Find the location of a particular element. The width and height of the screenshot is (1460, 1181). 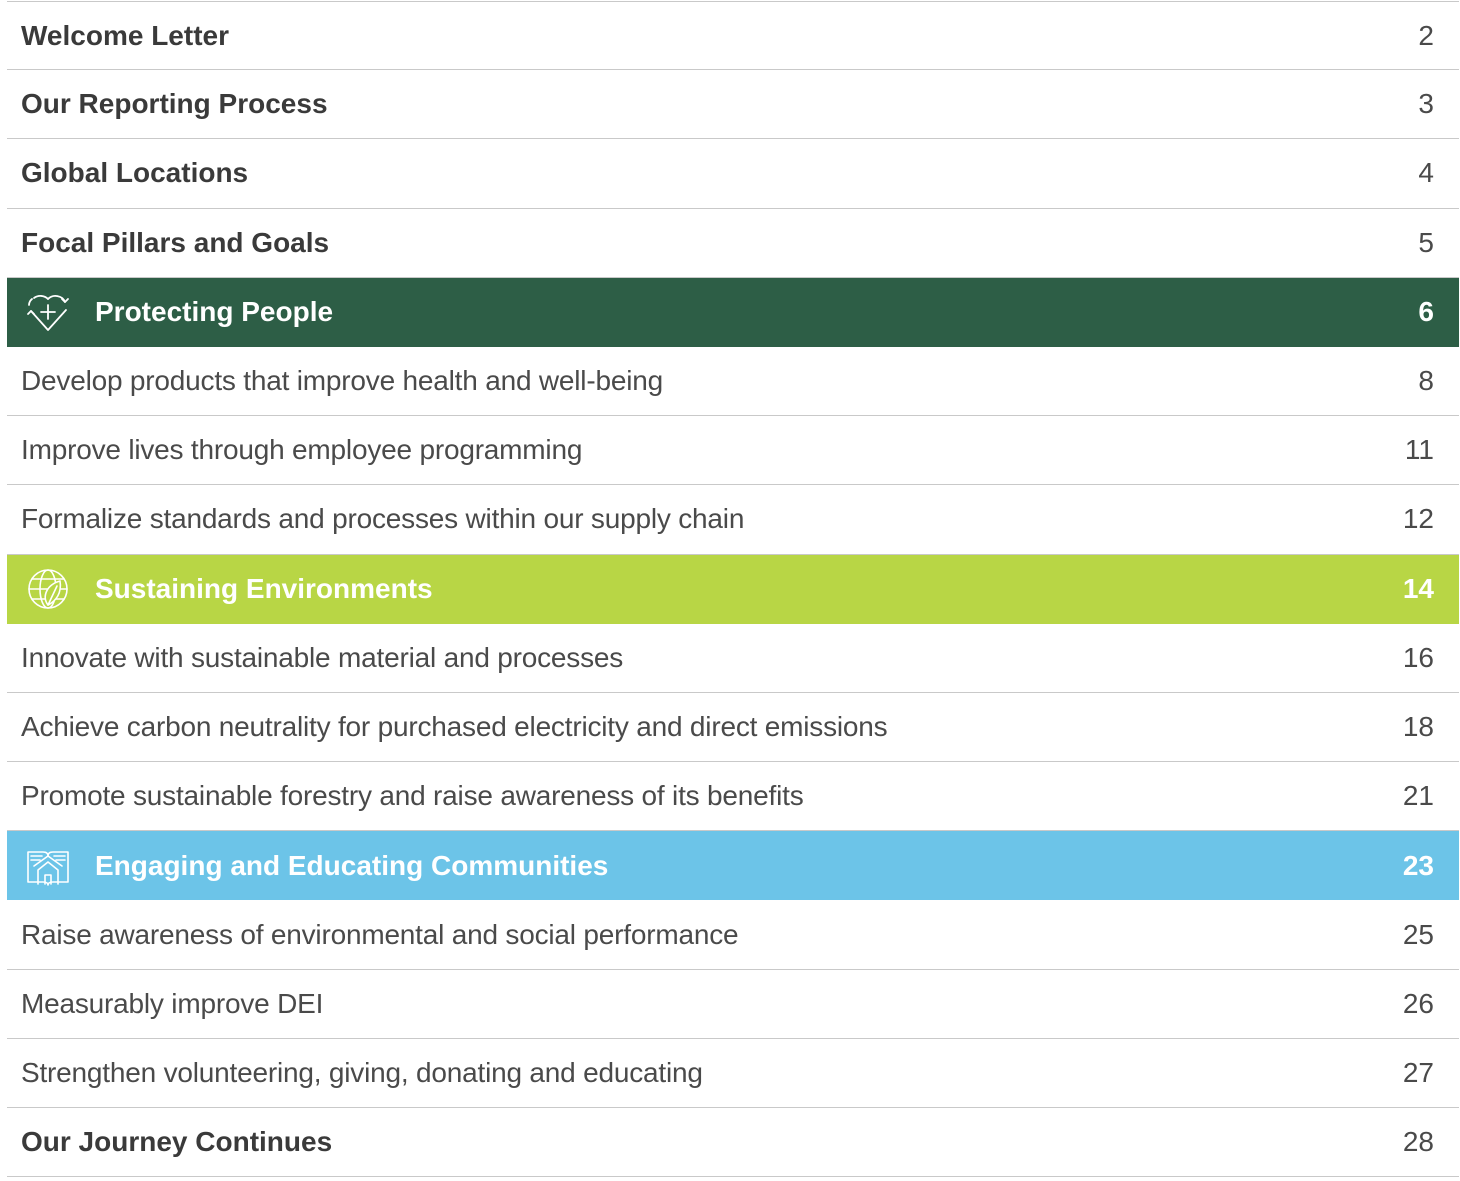

house-book-icon is located at coordinates (48, 866).